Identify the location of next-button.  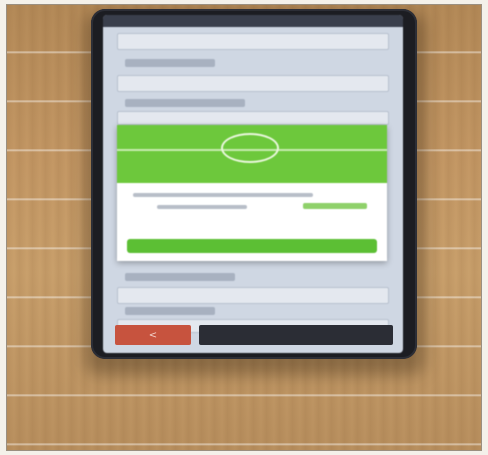
(296, 335).